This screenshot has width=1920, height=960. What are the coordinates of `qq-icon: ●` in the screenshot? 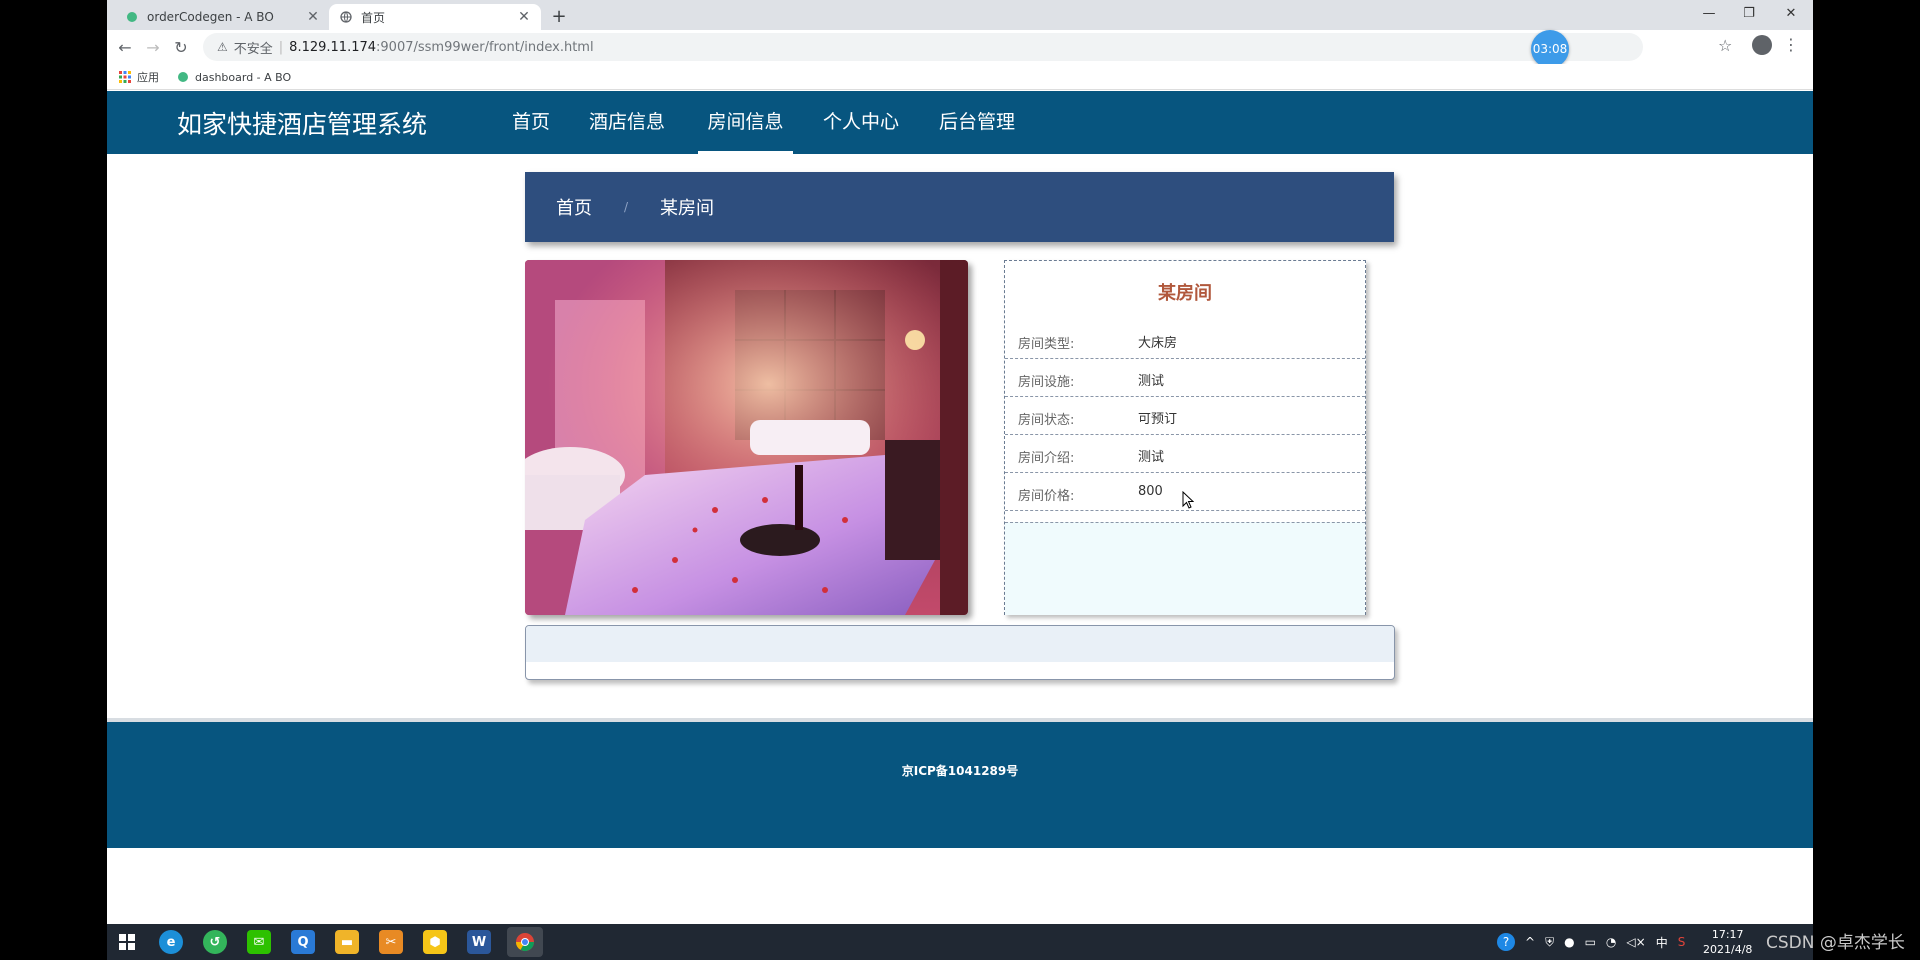 It's located at (1569, 942).